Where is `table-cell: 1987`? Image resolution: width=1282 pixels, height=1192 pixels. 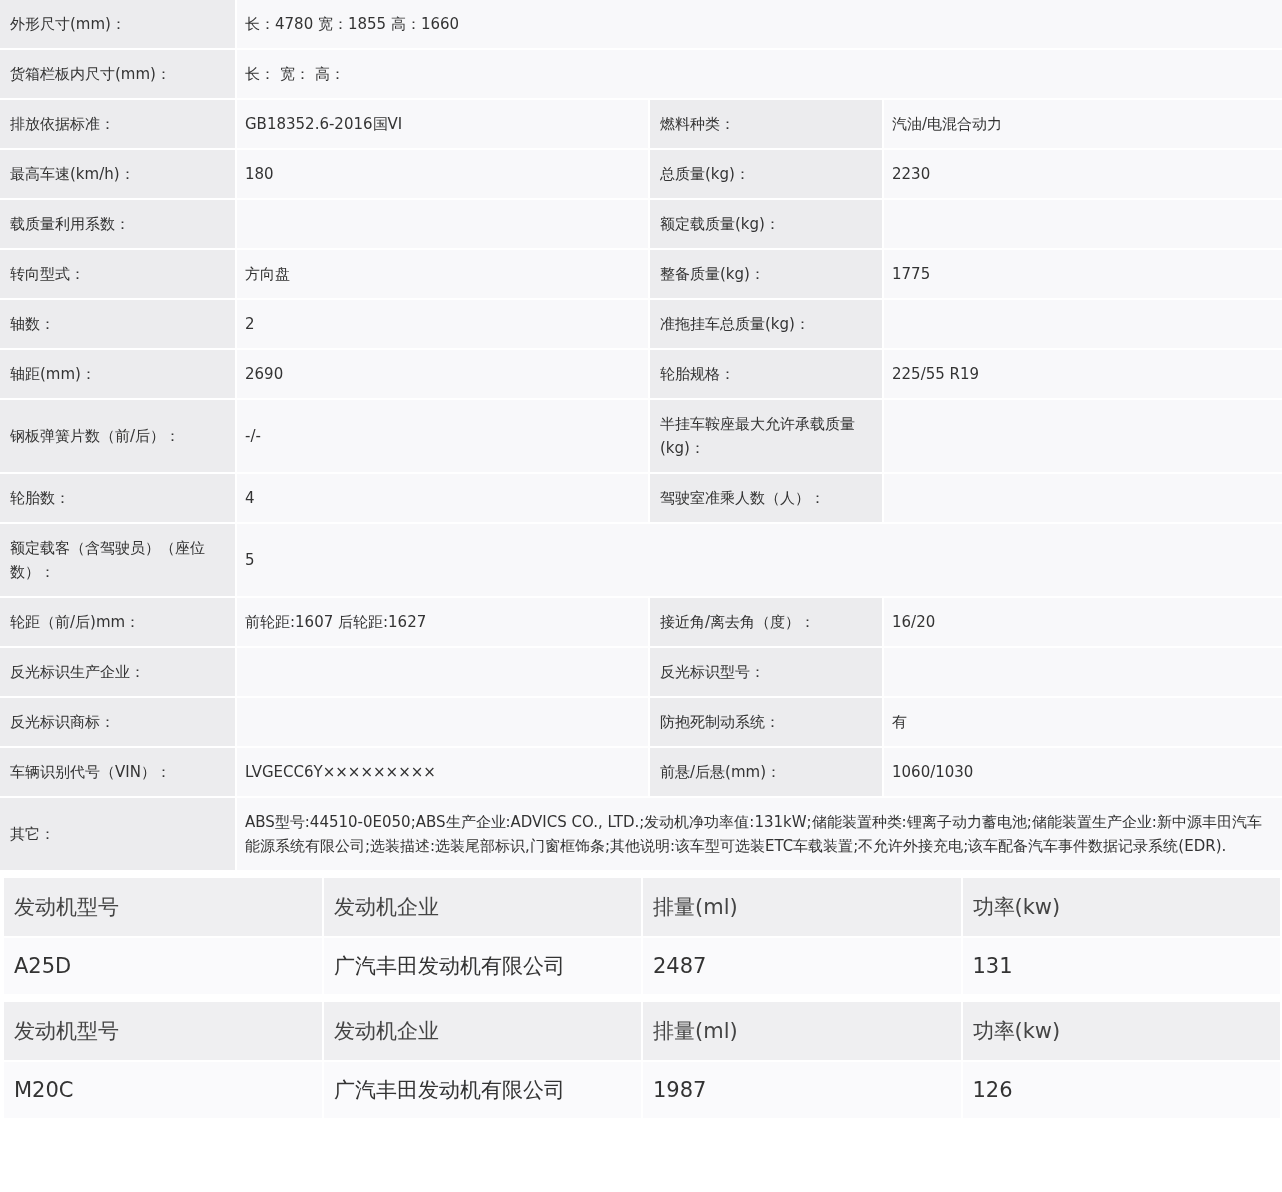 table-cell: 1987 is located at coordinates (802, 1090).